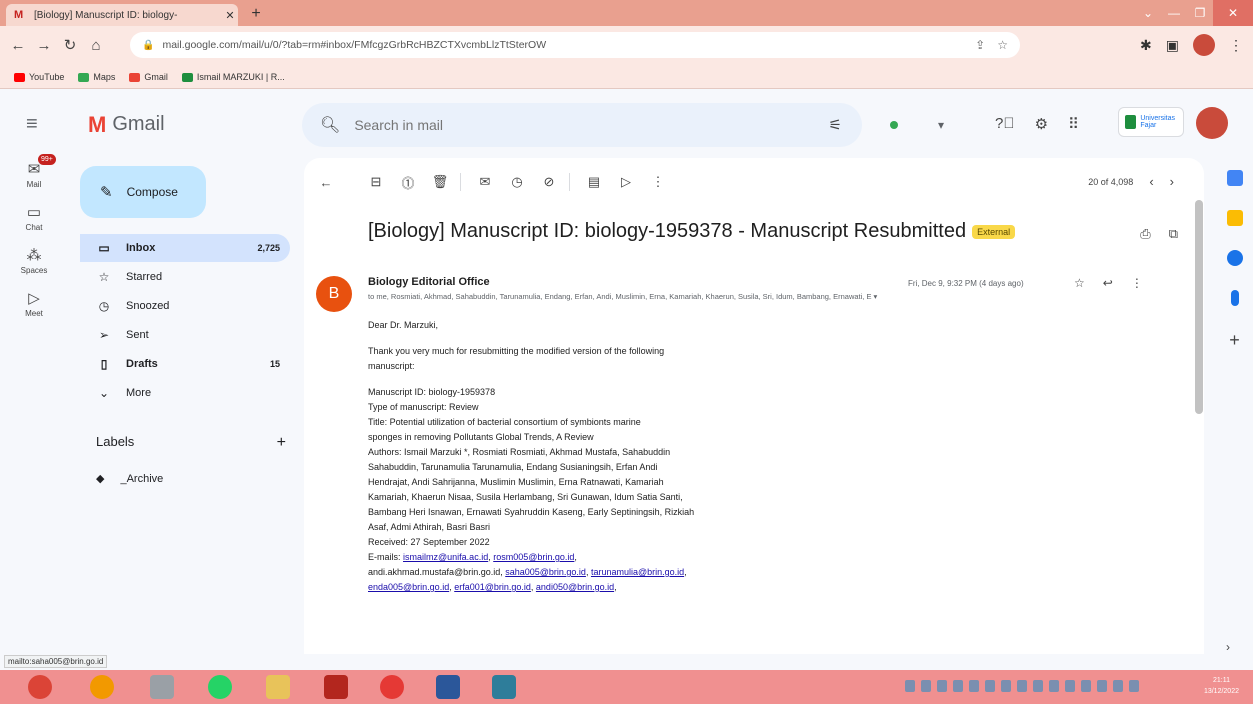  Describe the element at coordinates (96, 46) in the screenshot. I see `home-icon: ⌂` at that location.